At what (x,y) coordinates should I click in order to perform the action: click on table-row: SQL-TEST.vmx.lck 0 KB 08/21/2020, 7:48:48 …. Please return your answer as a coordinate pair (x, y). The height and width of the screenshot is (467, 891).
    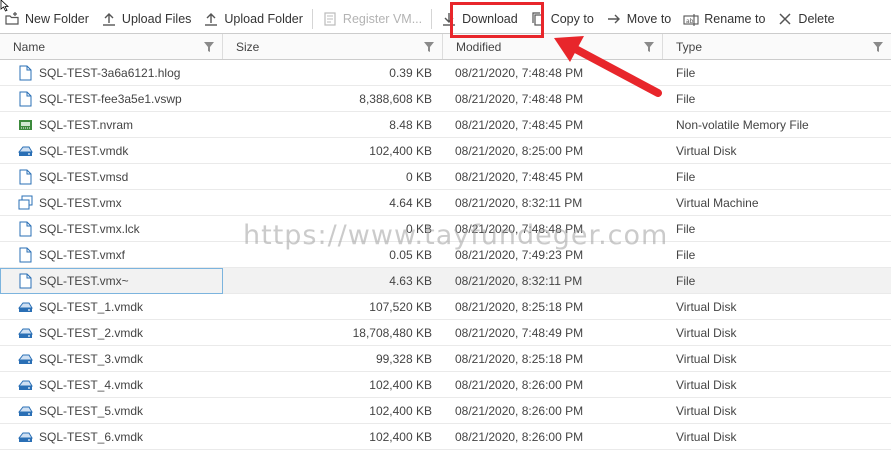
    Looking at the image, I should click on (445, 229).